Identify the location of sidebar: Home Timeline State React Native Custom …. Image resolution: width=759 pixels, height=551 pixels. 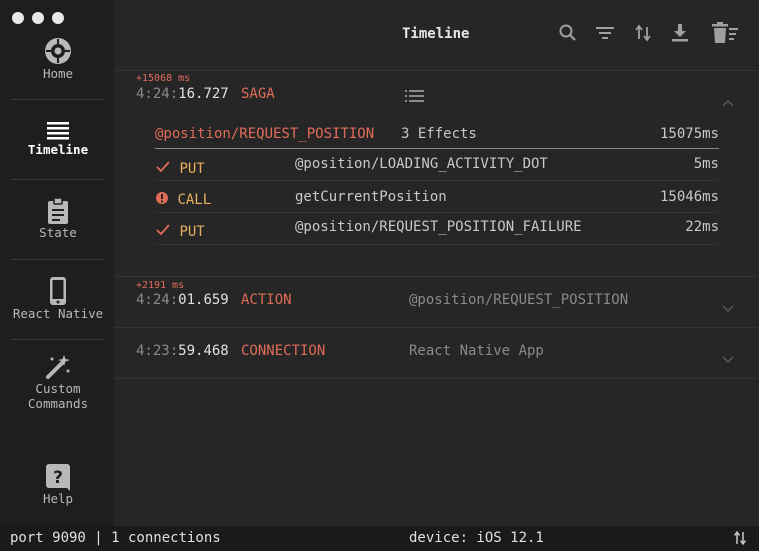
(57, 263).